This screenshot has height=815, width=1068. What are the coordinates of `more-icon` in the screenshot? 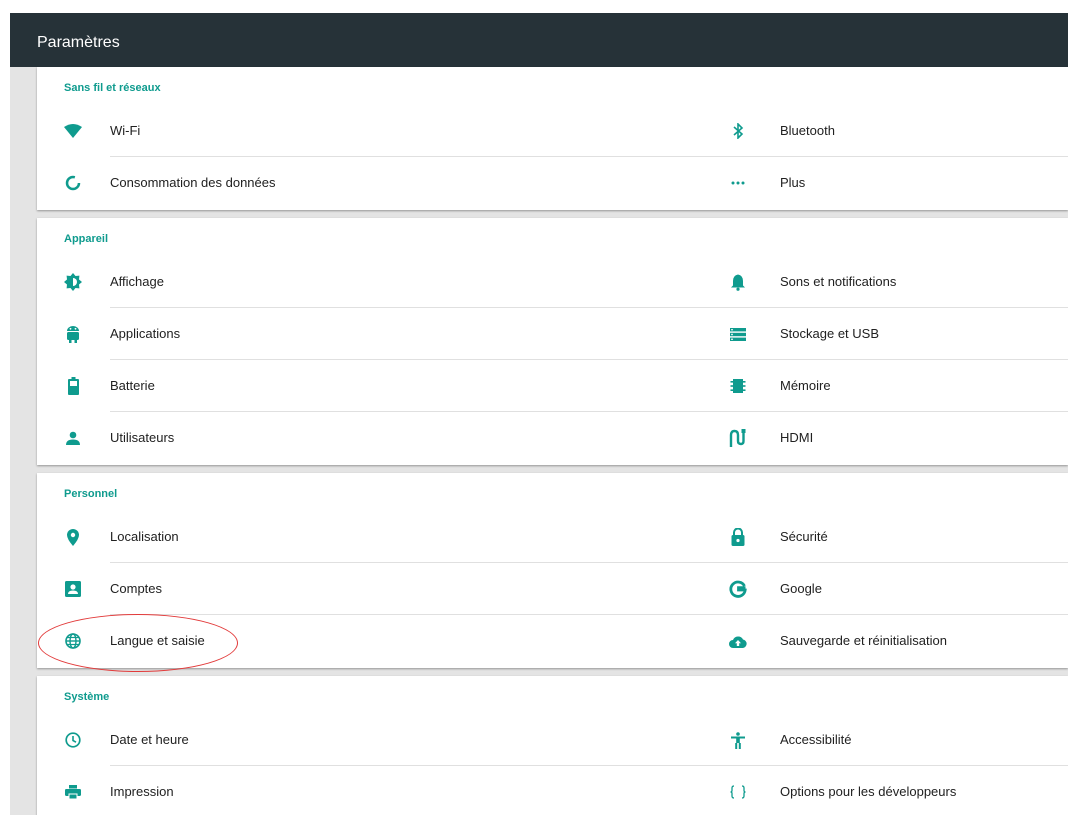 It's located at (738, 183).